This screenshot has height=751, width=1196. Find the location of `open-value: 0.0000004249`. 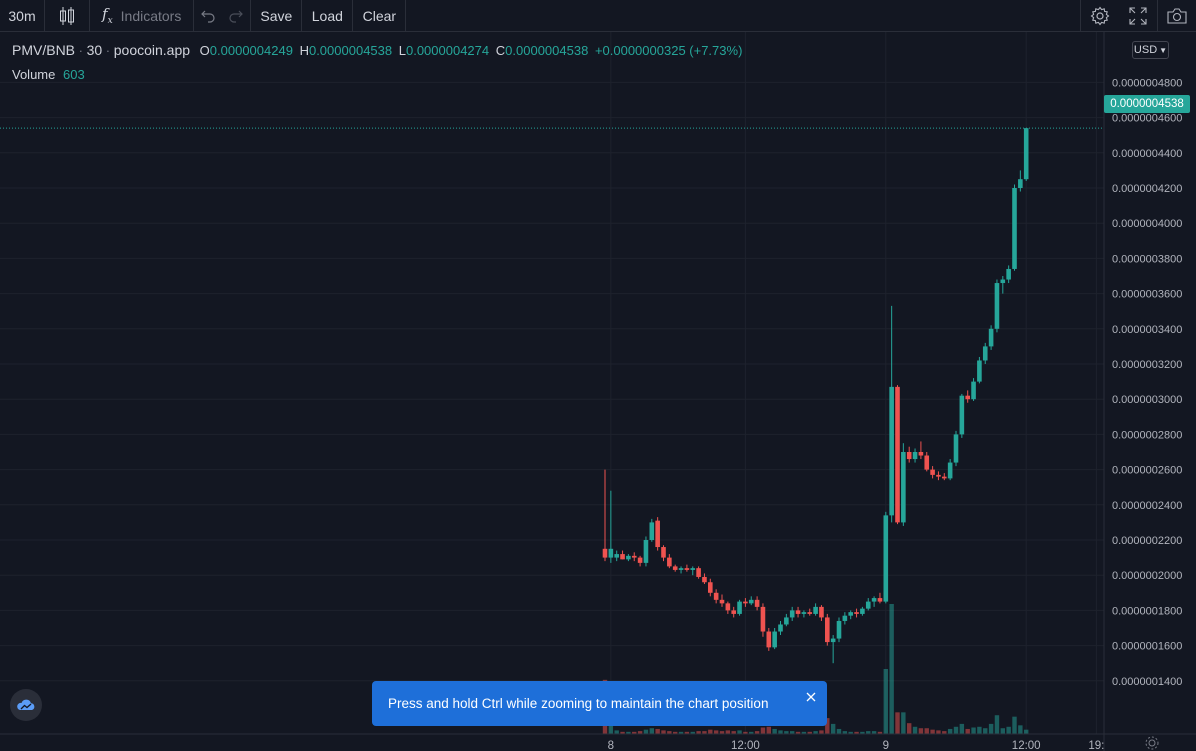

open-value: 0.0000004249 is located at coordinates (251, 50).